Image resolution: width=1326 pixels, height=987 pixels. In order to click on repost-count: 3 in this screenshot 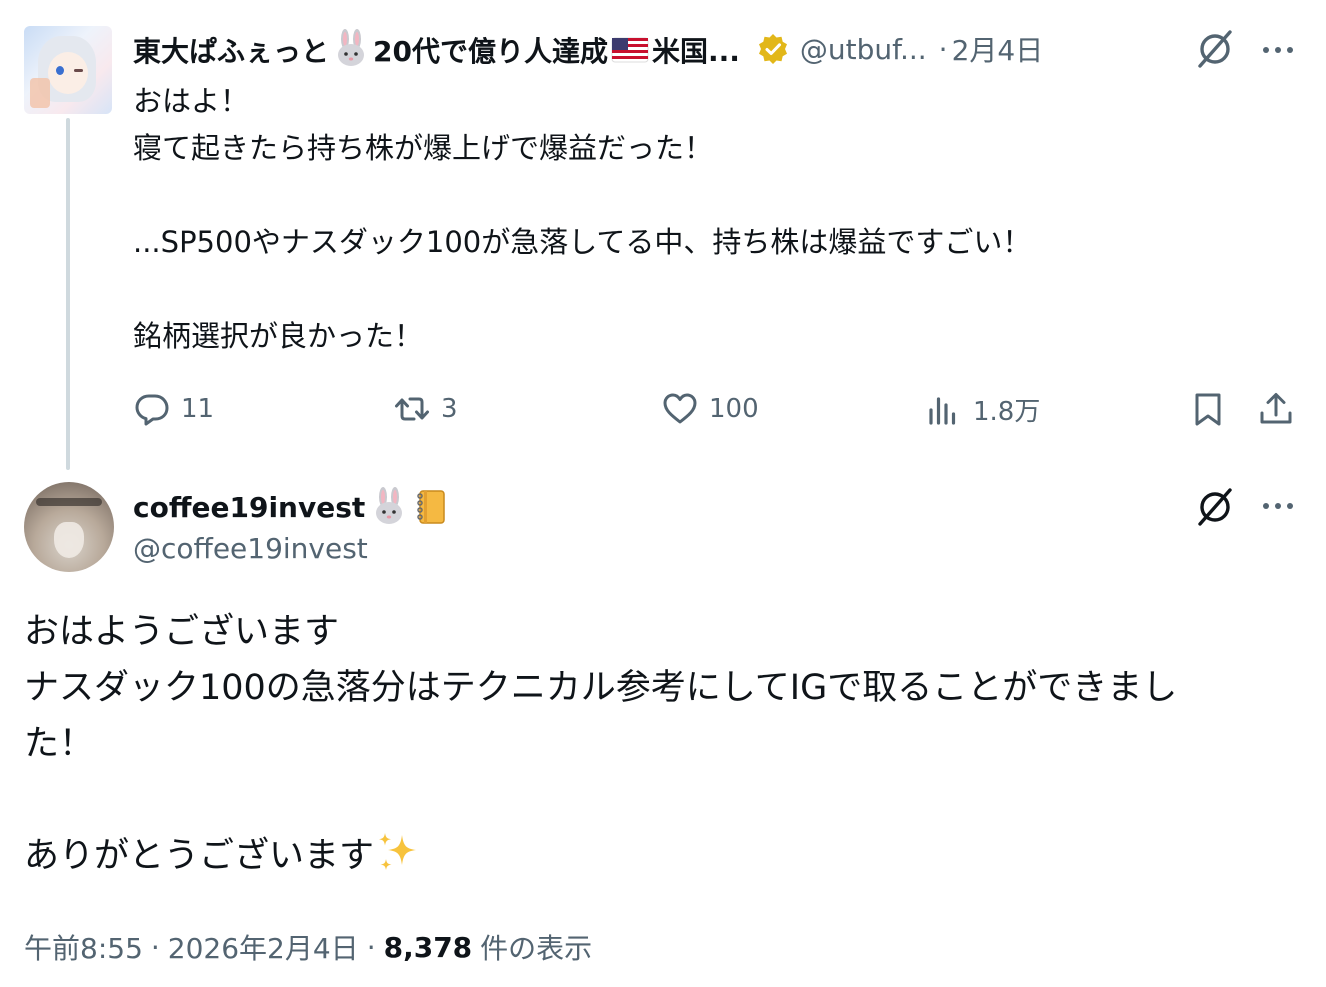, I will do `click(449, 409)`.